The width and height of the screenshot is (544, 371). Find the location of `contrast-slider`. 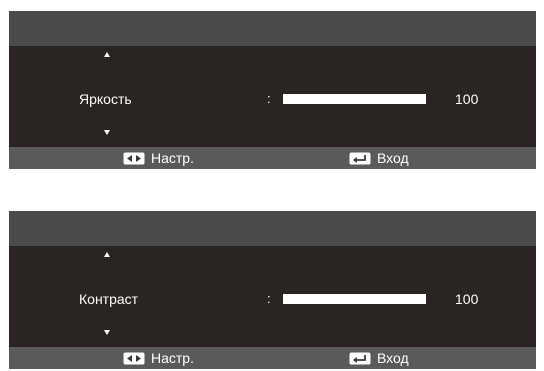

contrast-slider is located at coordinates (354, 299).